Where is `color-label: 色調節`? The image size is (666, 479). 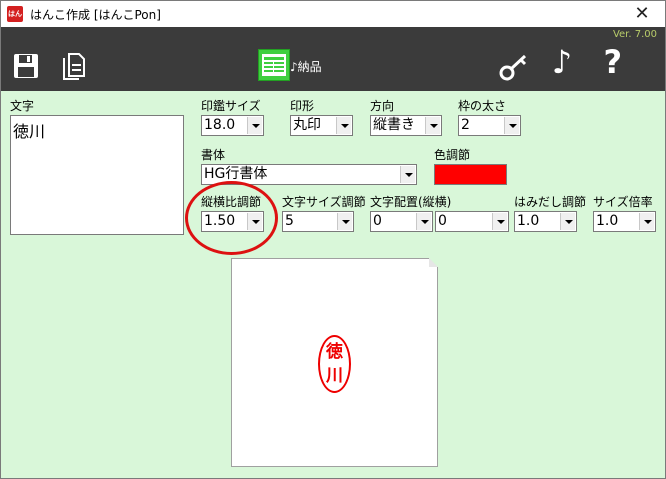 color-label: 色調節 is located at coordinates (452, 155).